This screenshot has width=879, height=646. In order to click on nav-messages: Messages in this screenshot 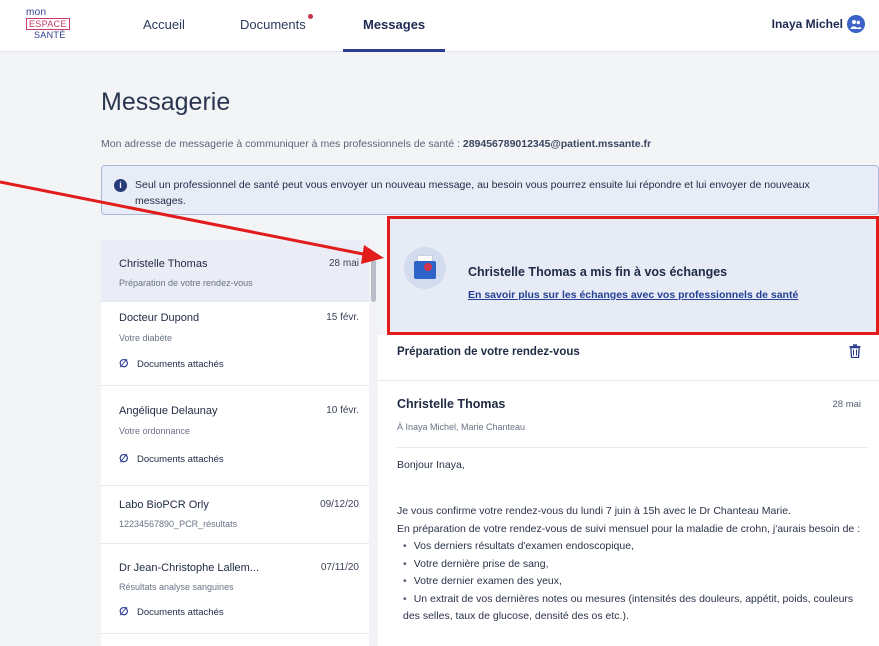, I will do `click(394, 24)`.